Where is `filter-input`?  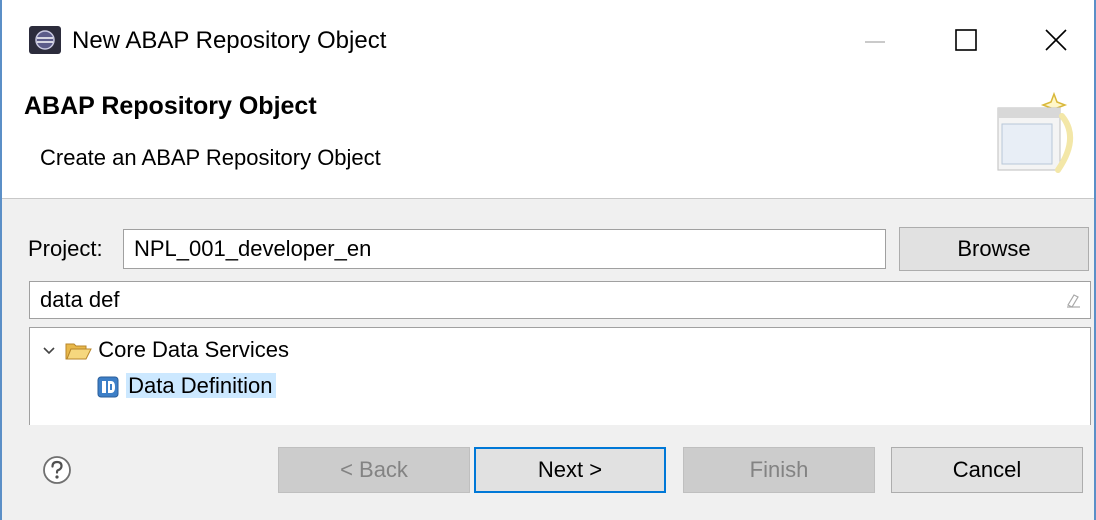 filter-input is located at coordinates (535, 300).